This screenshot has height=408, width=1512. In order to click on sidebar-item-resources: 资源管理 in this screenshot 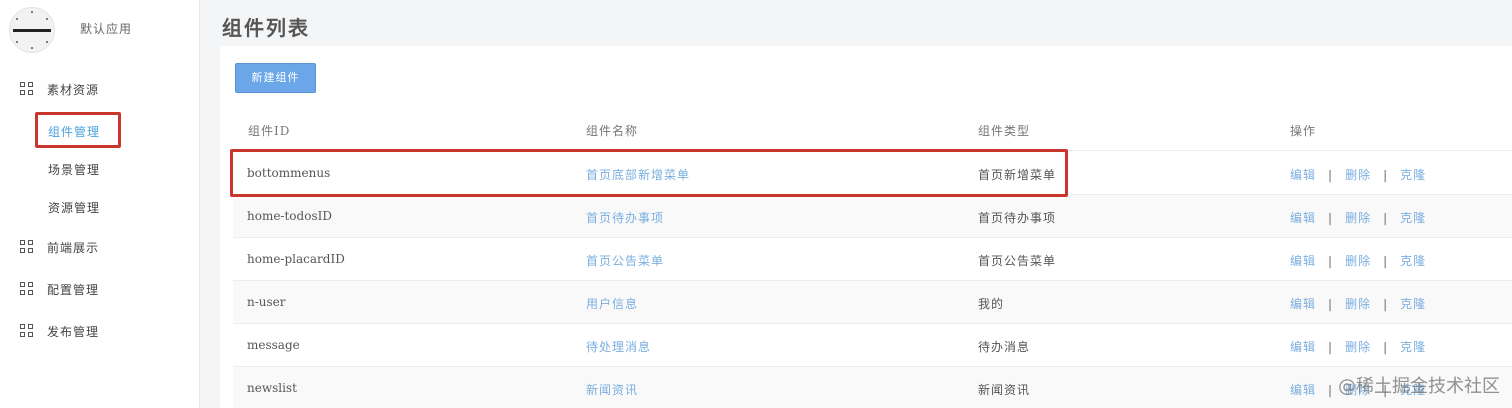, I will do `click(74, 207)`.